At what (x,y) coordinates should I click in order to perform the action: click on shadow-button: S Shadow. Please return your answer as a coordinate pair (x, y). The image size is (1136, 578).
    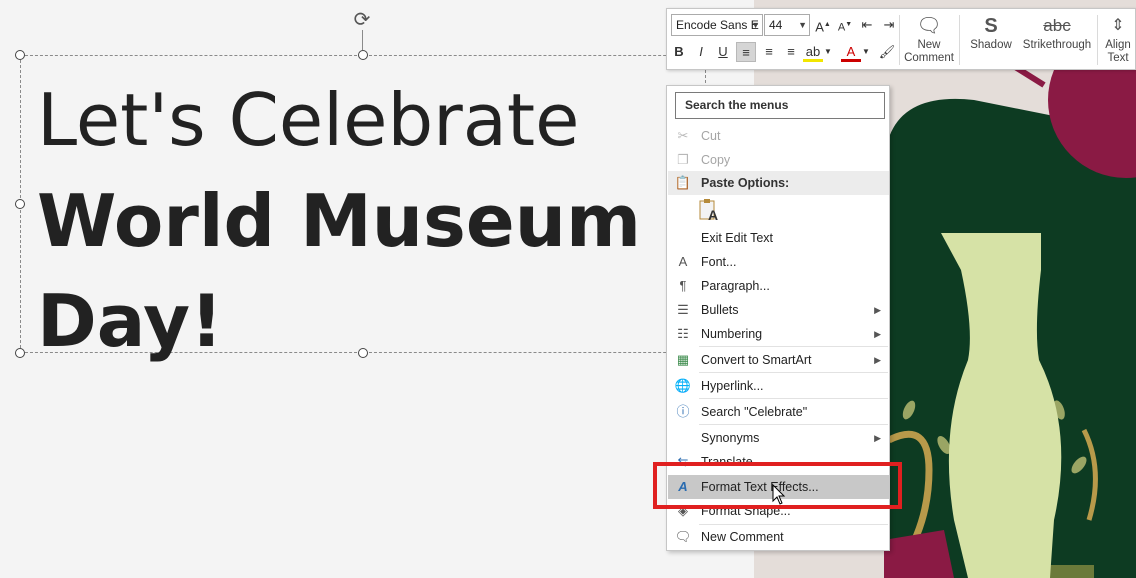
    Looking at the image, I should click on (991, 32).